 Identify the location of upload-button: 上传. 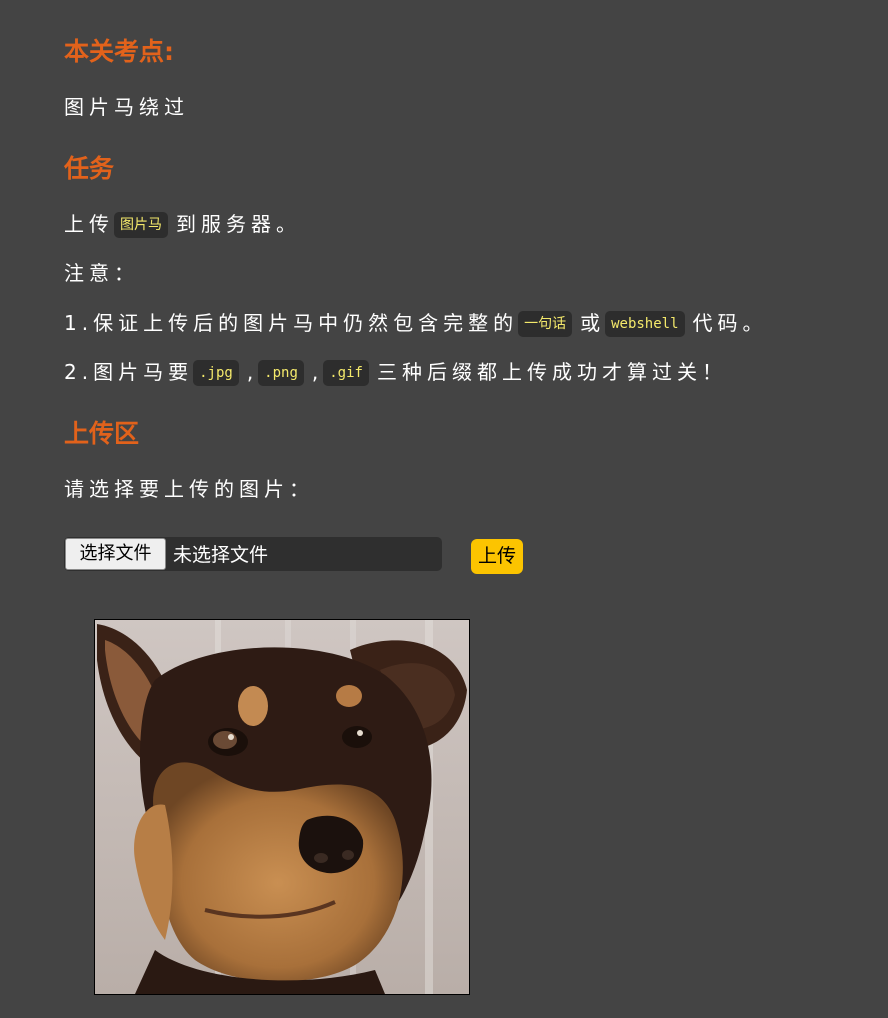
(497, 556).